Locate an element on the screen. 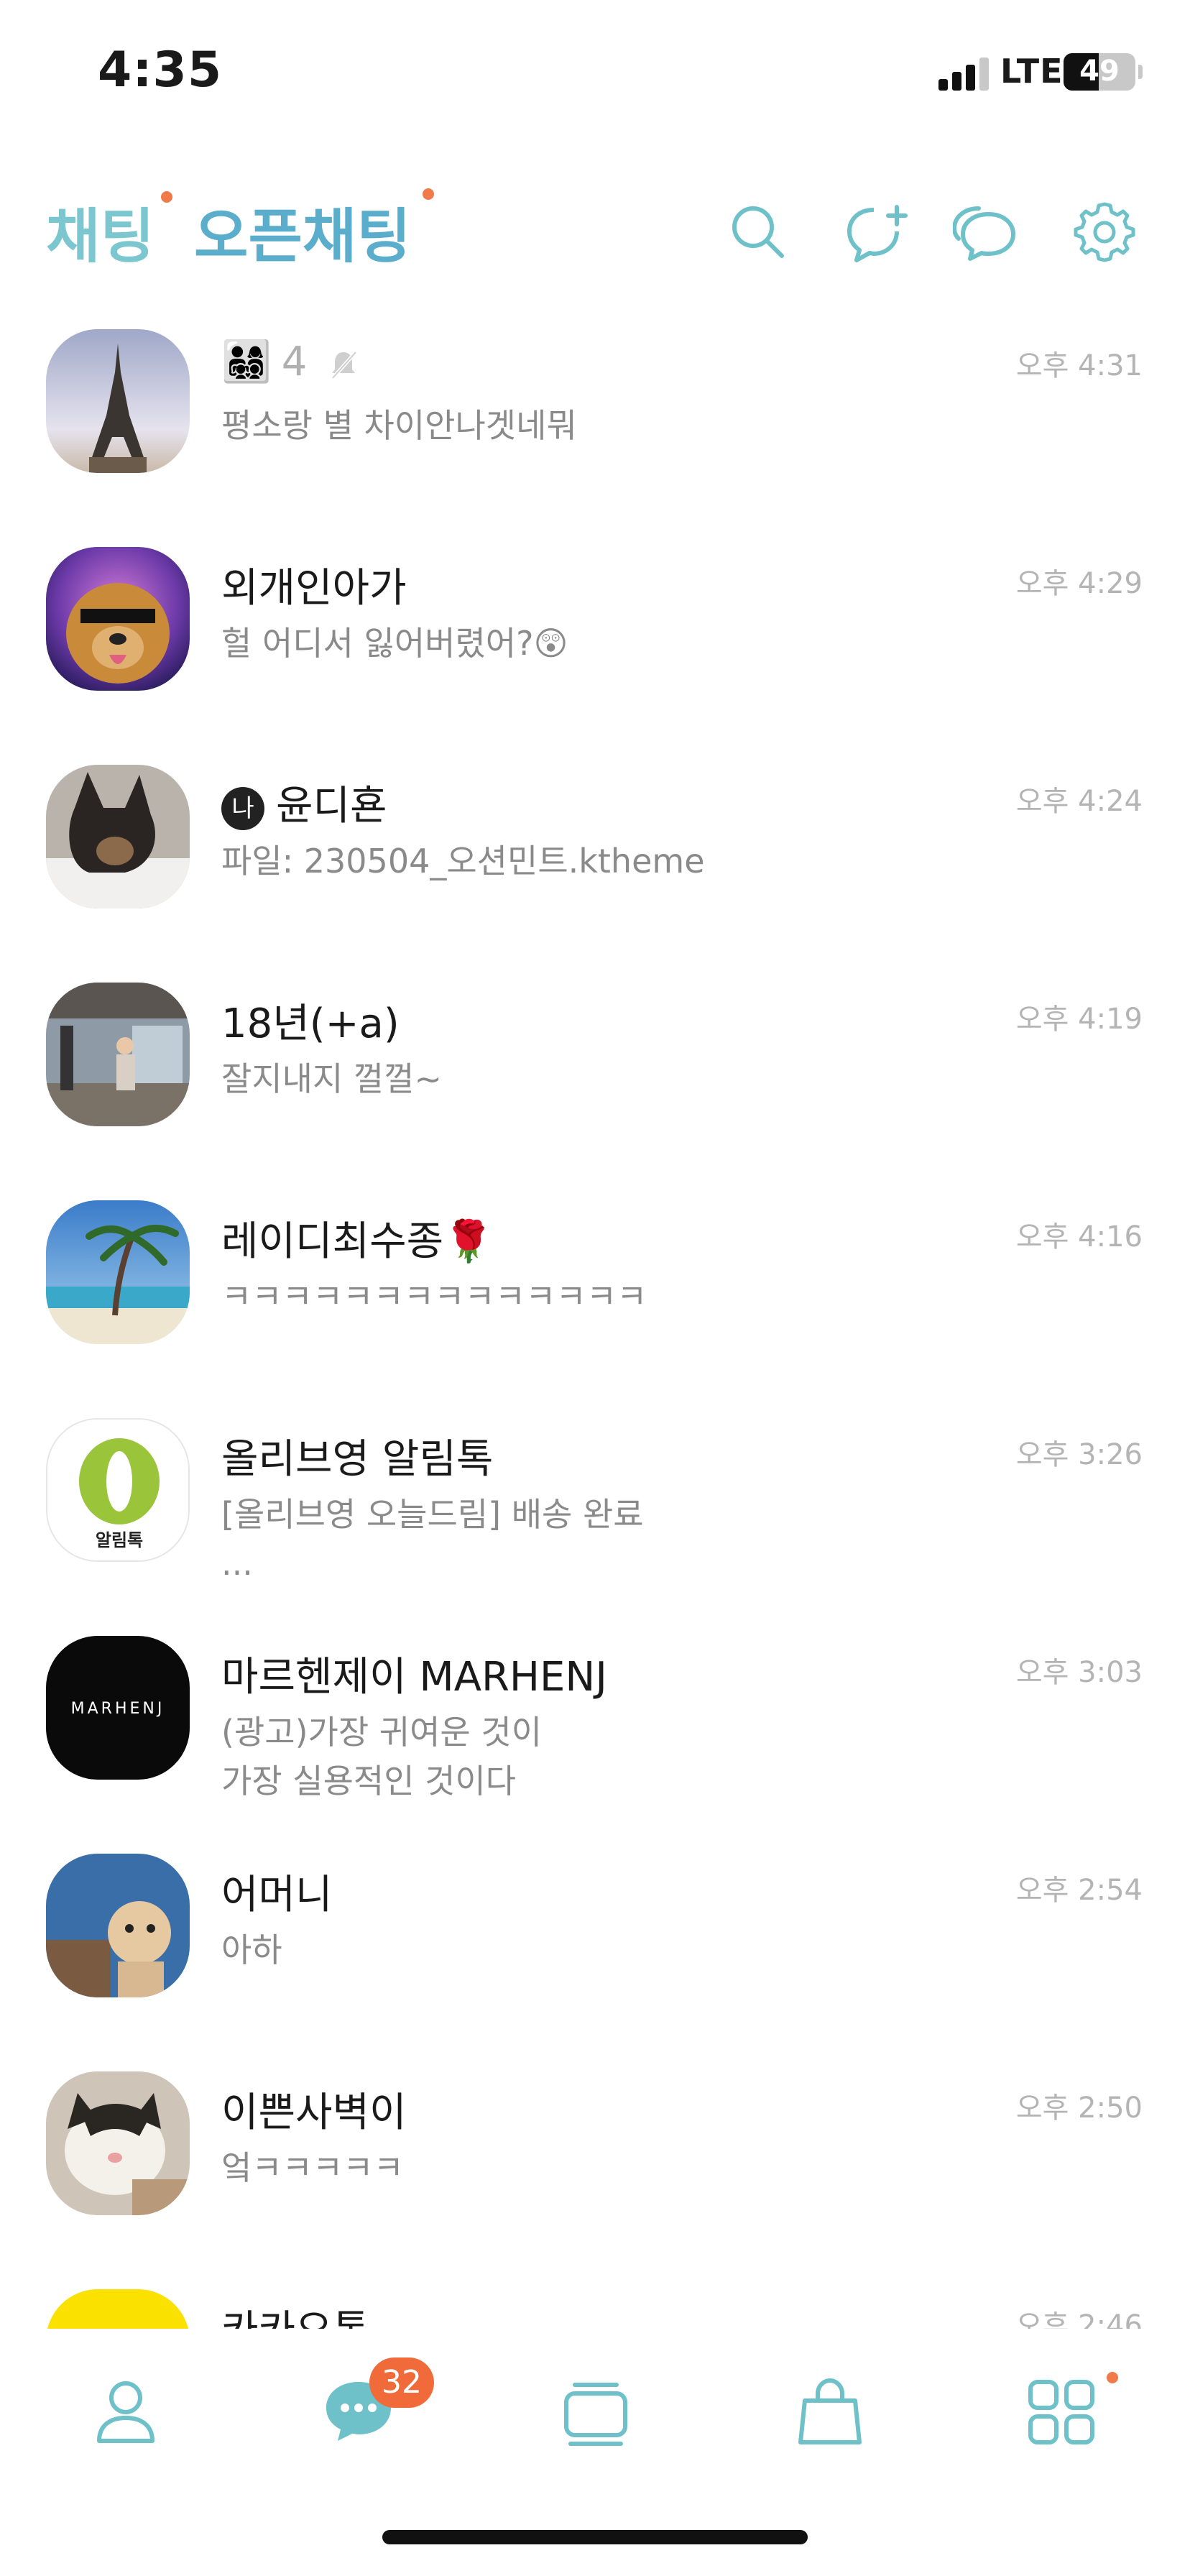  avatar: MARHENJ is located at coordinates (118, 1708).